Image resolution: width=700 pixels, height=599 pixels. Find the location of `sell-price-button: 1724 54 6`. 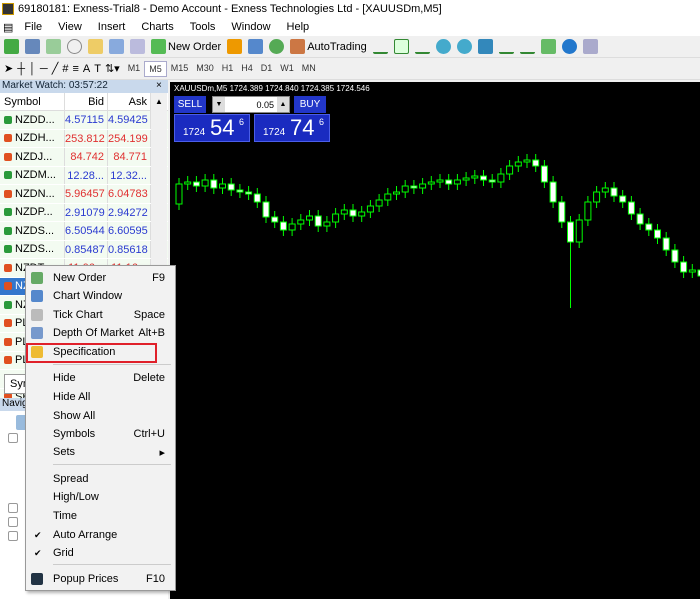

sell-price-button: 1724 54 6 is located at coordinates (212, 128).